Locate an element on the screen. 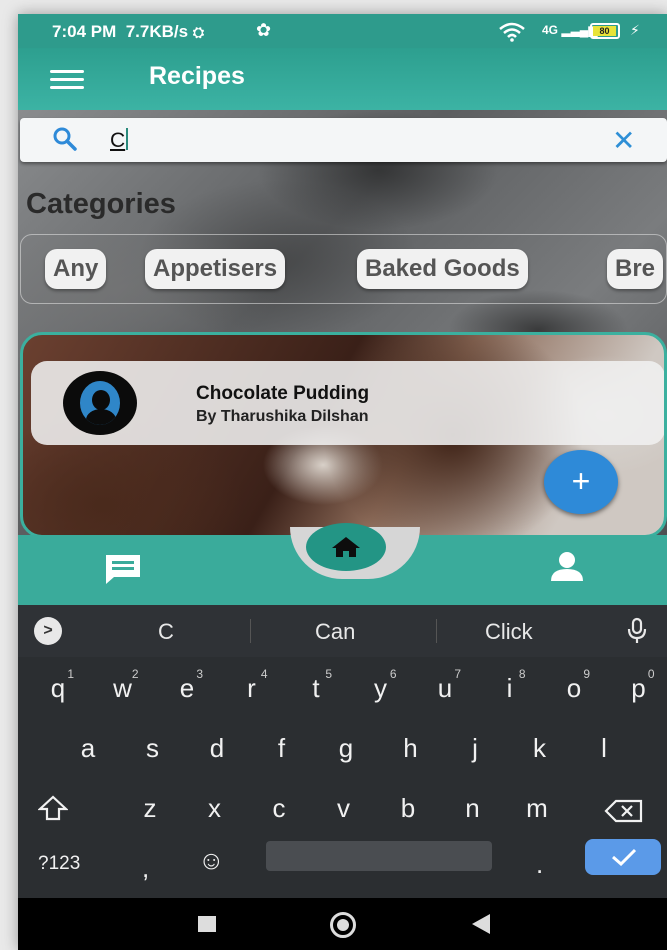 Image resolution: width=667 pixels, height=950 pixels. chip-appetisers: Appetisers is located at coordinates (215, 269).